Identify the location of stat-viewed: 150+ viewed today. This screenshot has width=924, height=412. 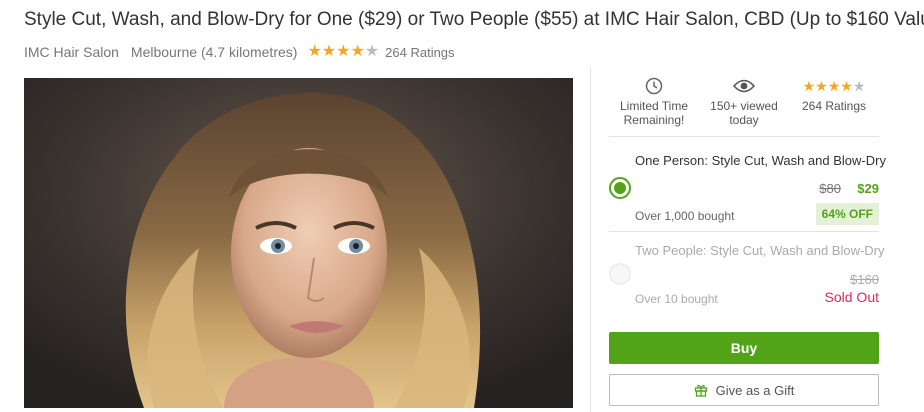
(744, 105).